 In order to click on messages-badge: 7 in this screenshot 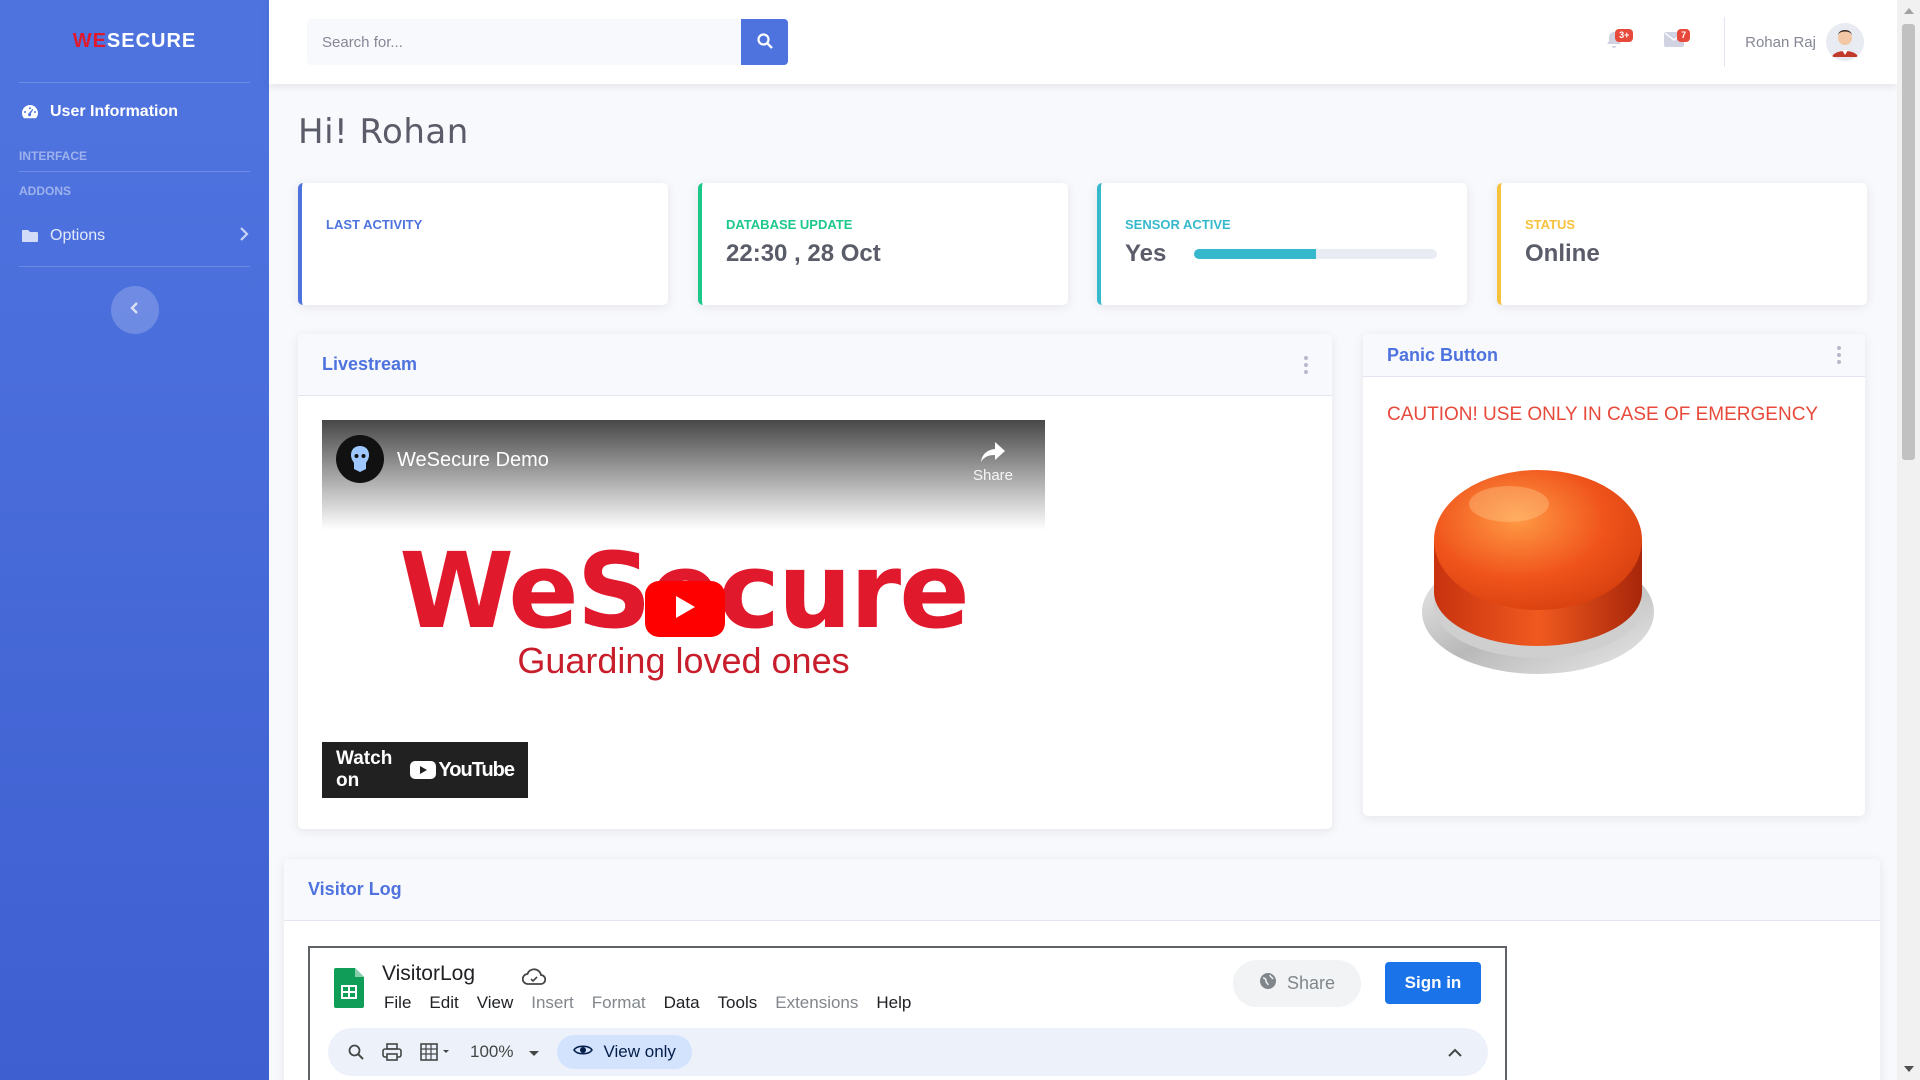, I will do `click(1684, 35)`.